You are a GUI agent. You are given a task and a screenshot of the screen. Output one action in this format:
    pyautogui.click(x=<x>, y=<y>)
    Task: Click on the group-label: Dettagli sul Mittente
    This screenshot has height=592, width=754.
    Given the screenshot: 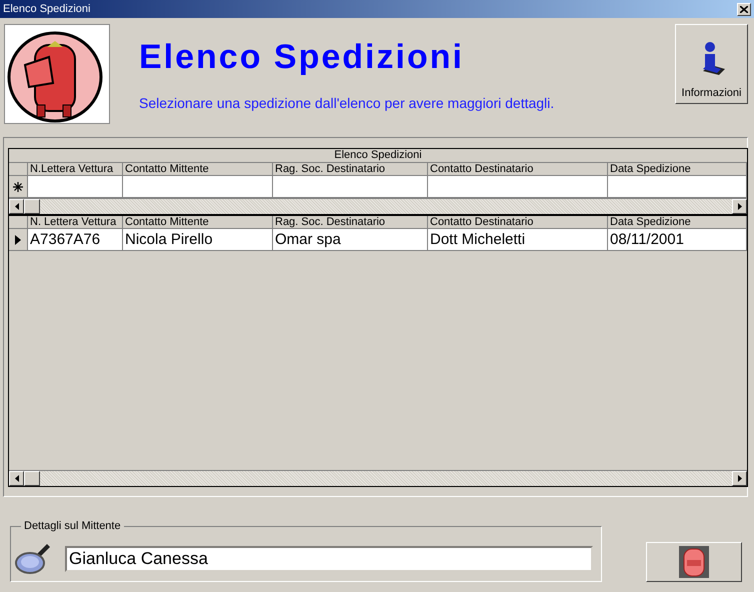 What is the action you would take?
    pyautogui.click(x=72, y=526)
    